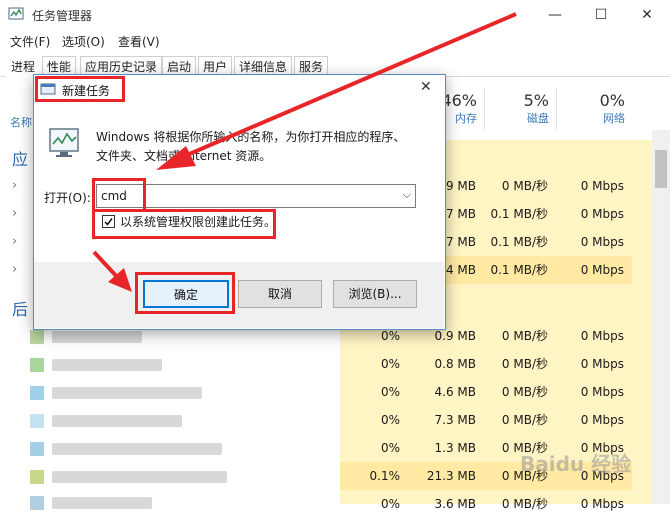  What do you see at coordinates (62, 16) in the screenshot?
I see `window-title: 任务管理器` at bounding box center [62, 16].